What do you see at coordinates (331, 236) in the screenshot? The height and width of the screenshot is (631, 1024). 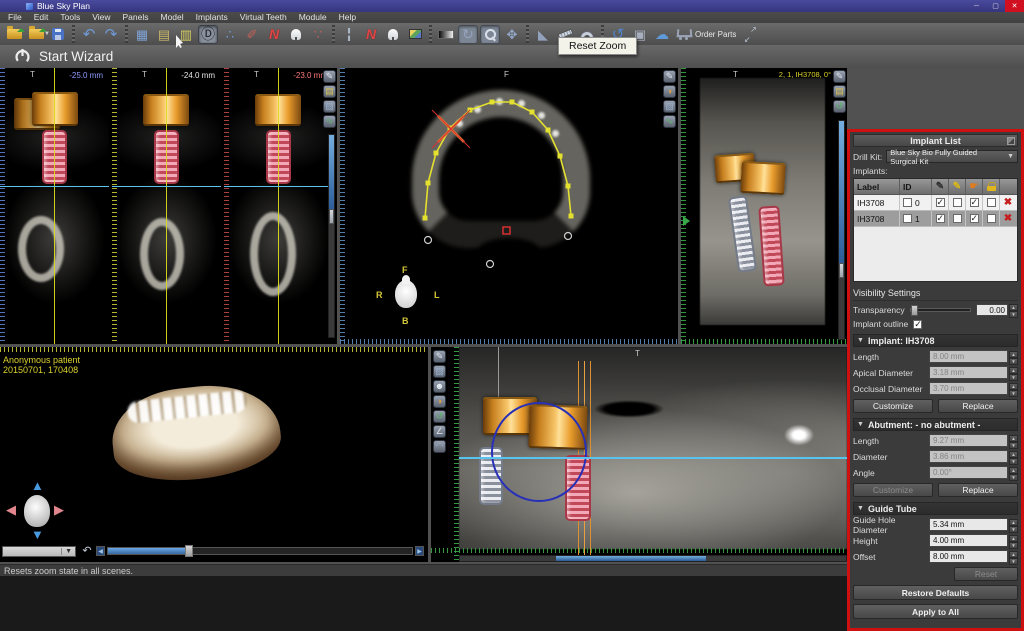 I see `slice-scrollbar` at bounding box center [331, 236].